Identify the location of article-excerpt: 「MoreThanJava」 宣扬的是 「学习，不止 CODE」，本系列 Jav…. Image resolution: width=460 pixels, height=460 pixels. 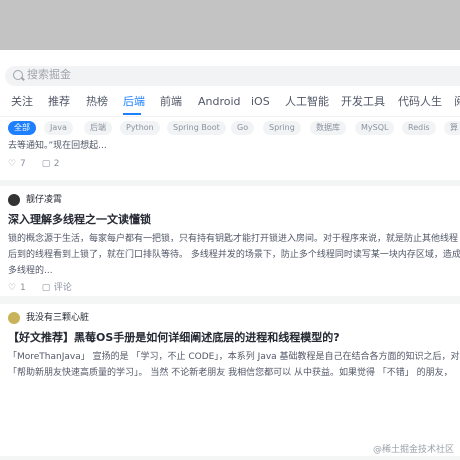
(234, 357).